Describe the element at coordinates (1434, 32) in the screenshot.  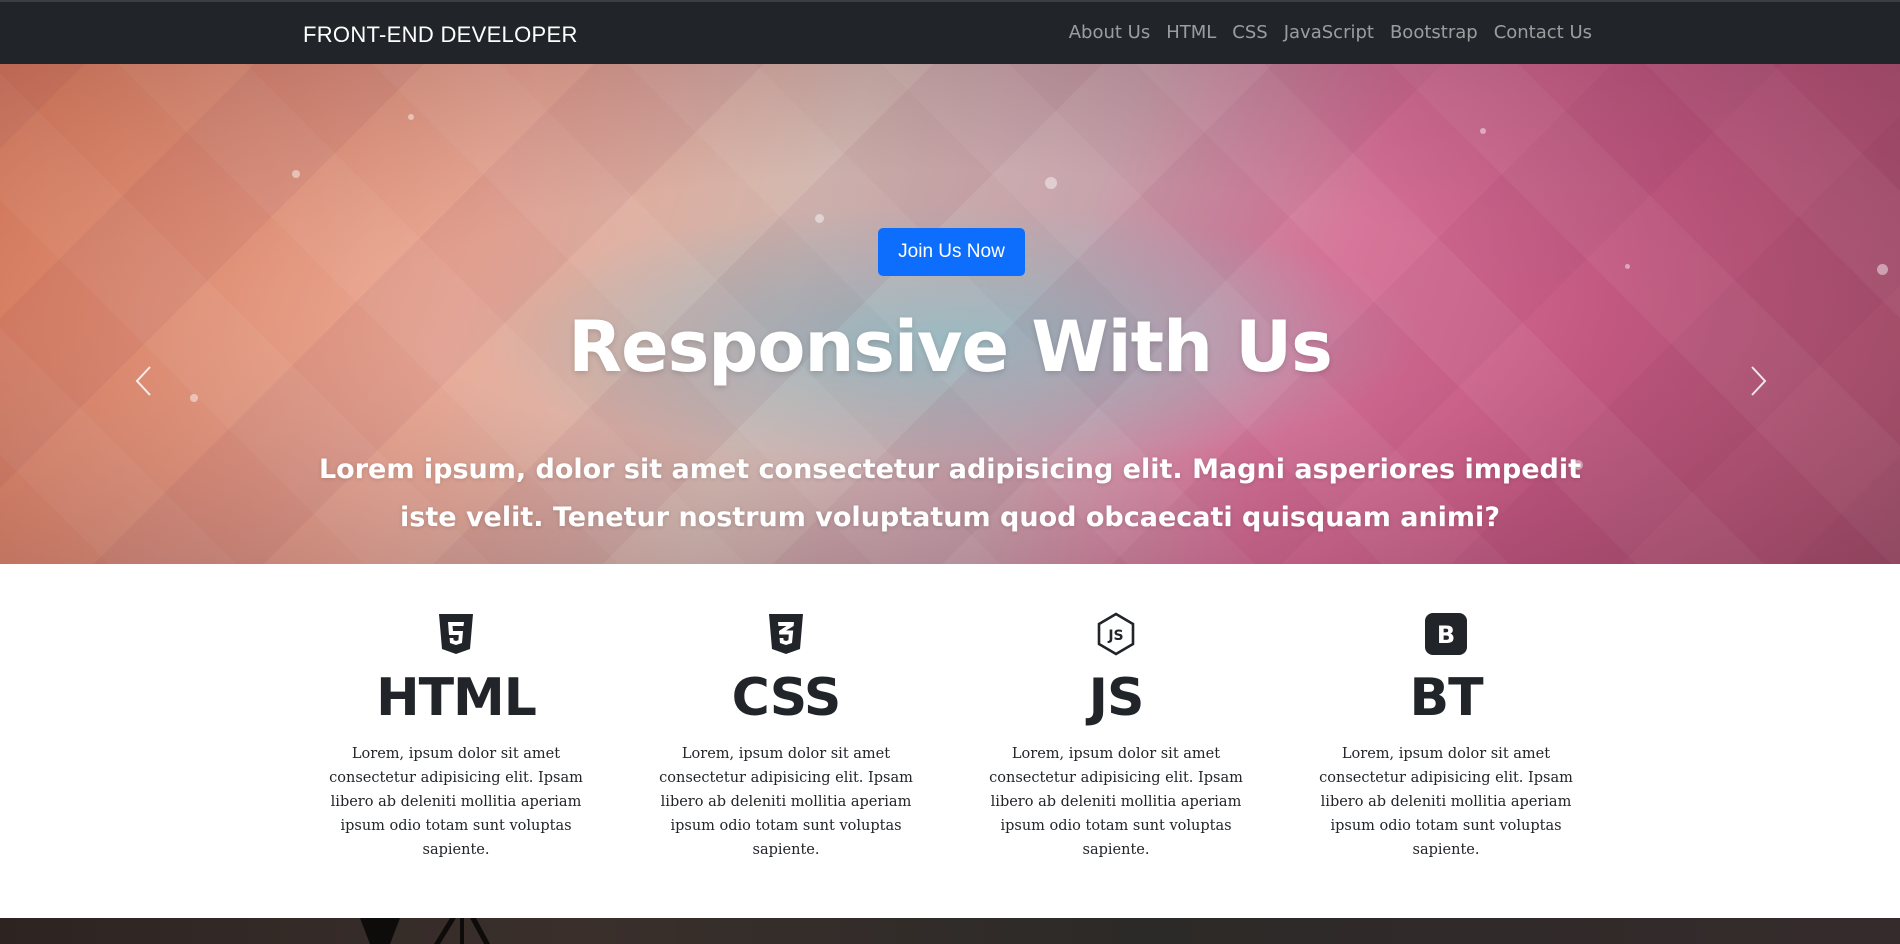
I see `nav-link-bootstrap: Bootstrap` at that location.